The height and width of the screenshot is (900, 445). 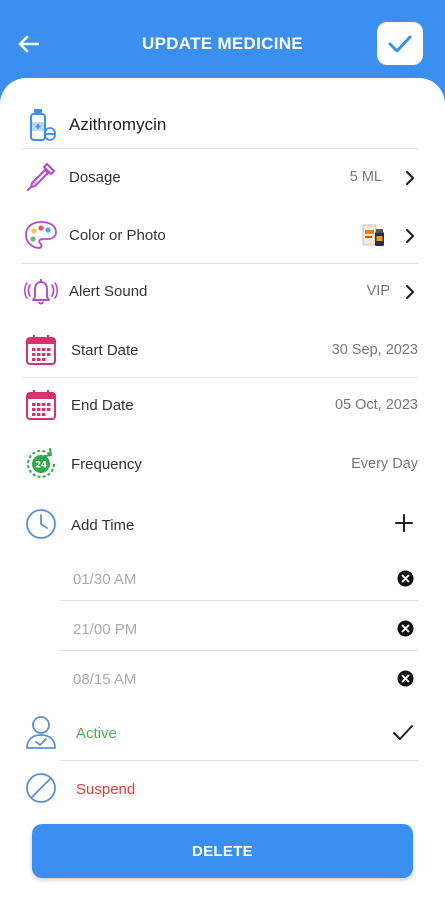 I want to click on selected-checkmark, so click(x=403, y=733).